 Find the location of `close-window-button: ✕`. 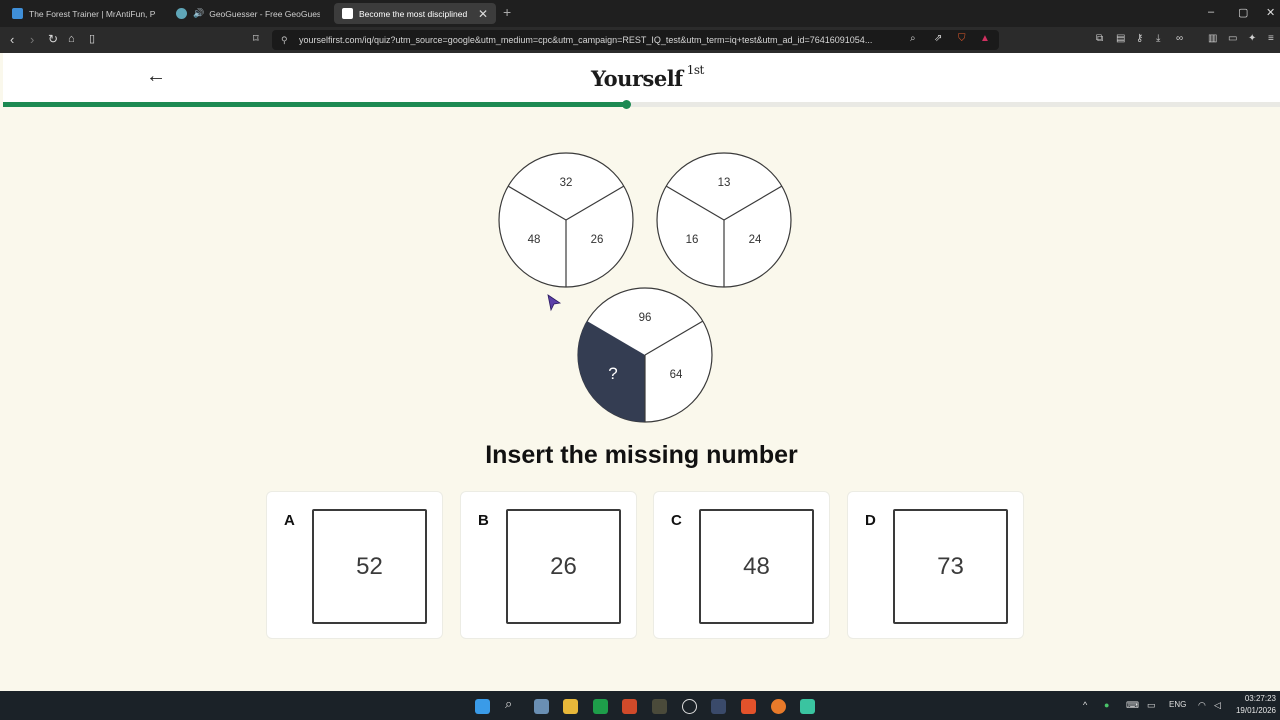

close-window-button: ✕ is located at coordinates (1270, 12).